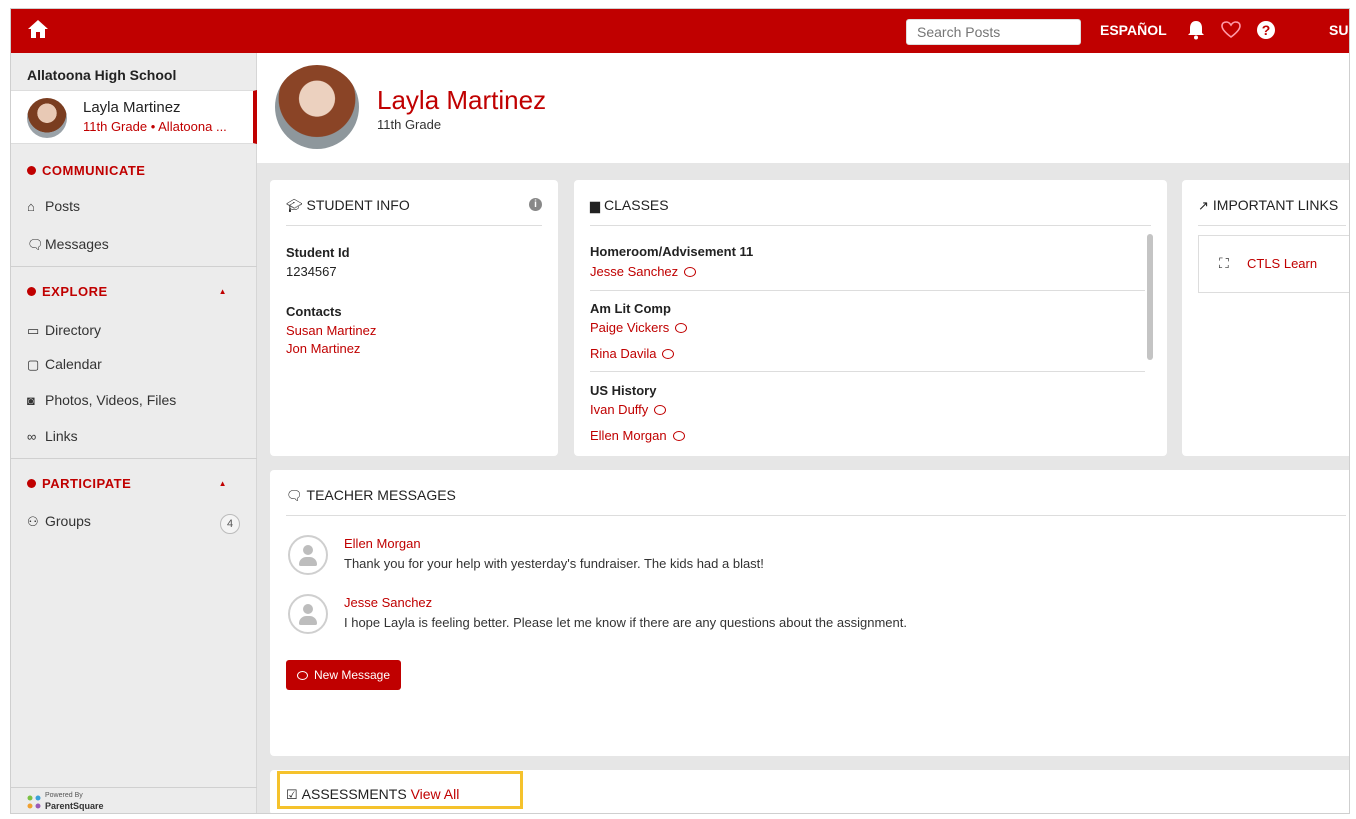 The width and height of the screenshot is (1356, 819). Describe the element at coordinates (1231, 31) in the screenshot. I see `heart-icon` at that location.